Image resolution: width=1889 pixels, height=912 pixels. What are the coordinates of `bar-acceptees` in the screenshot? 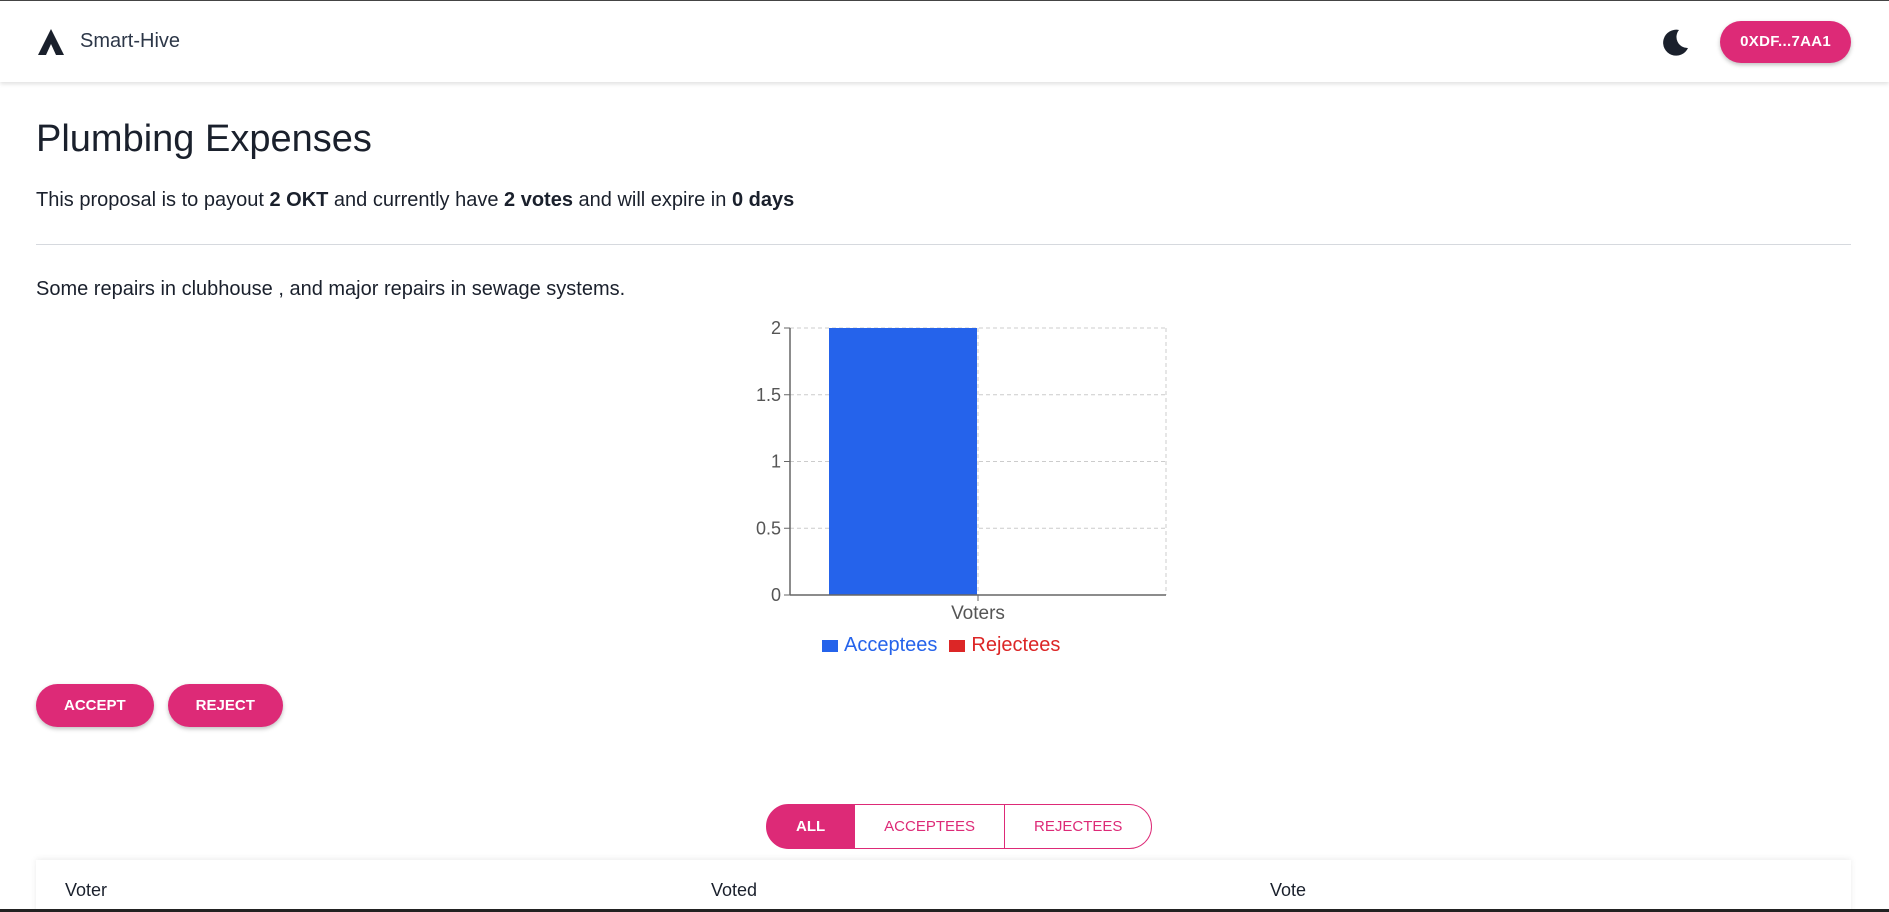 It's located at (903, 461).